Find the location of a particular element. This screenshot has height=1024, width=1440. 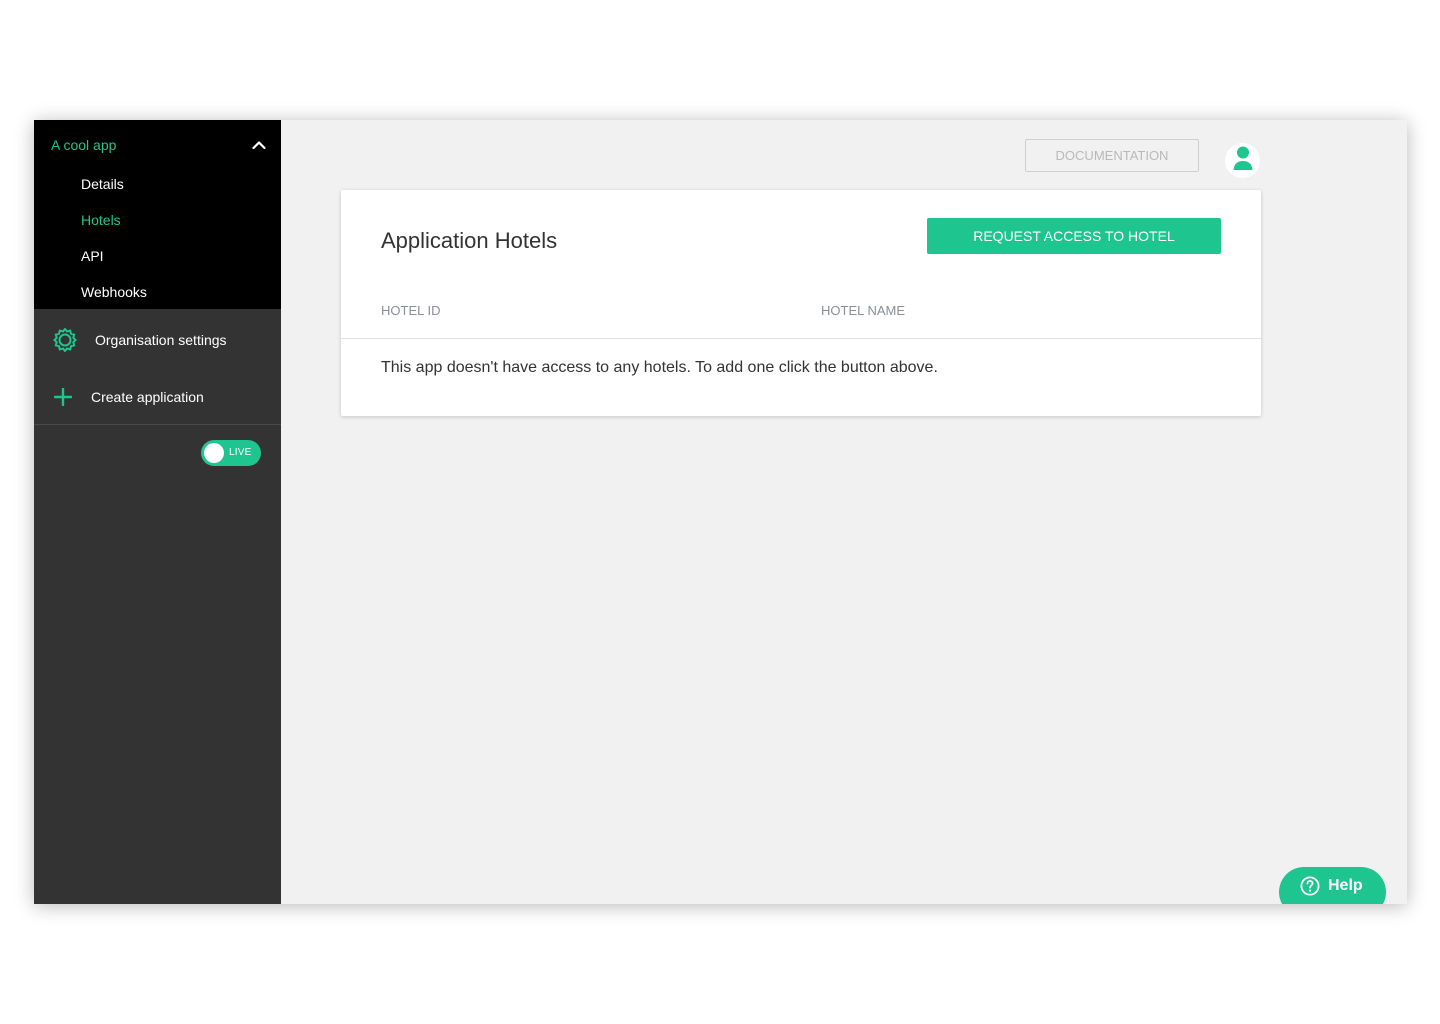

live-toggle: LIVE is located at coordinates (231, 453).